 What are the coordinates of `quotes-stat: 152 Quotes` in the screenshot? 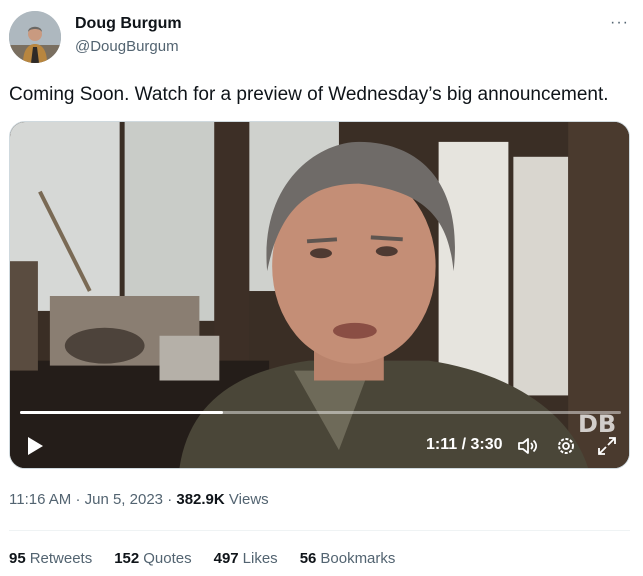 It's located at (152, 558).